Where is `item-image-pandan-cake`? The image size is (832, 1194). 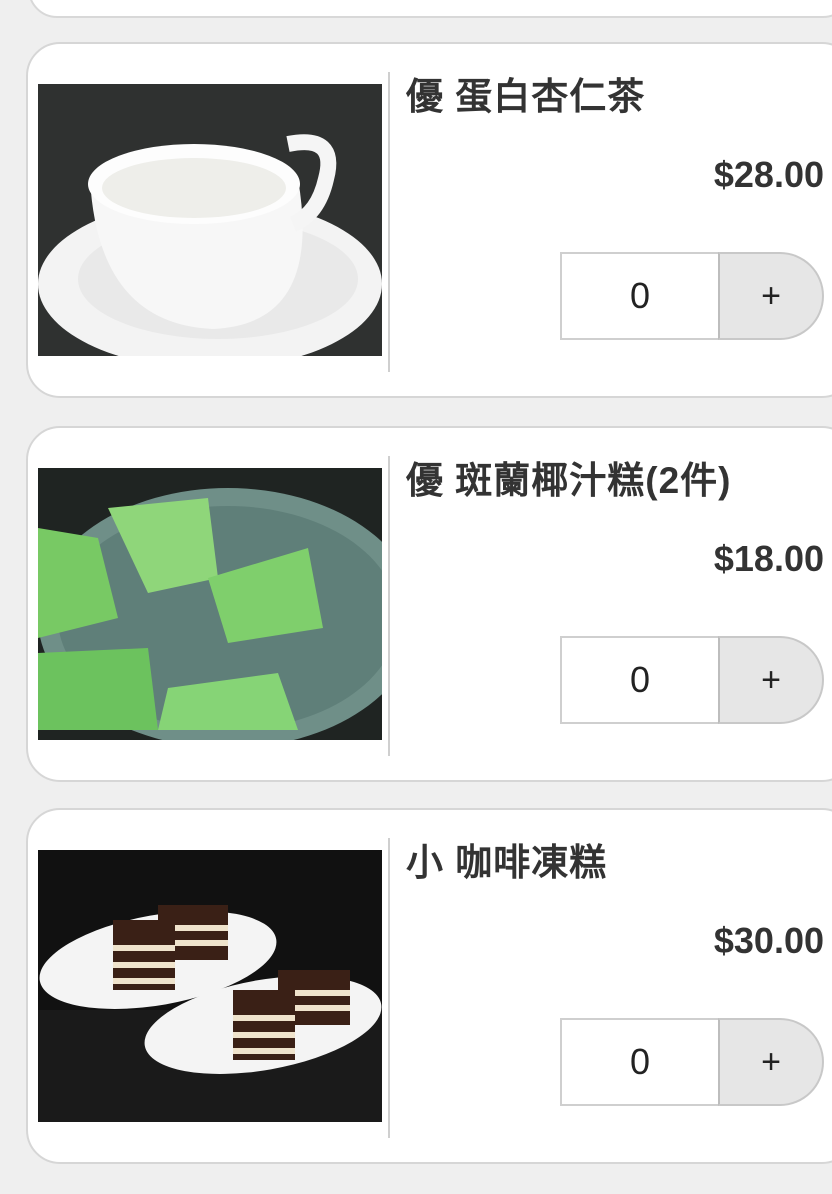
item-image-pandan-cake is located at coordinates (210, 604).